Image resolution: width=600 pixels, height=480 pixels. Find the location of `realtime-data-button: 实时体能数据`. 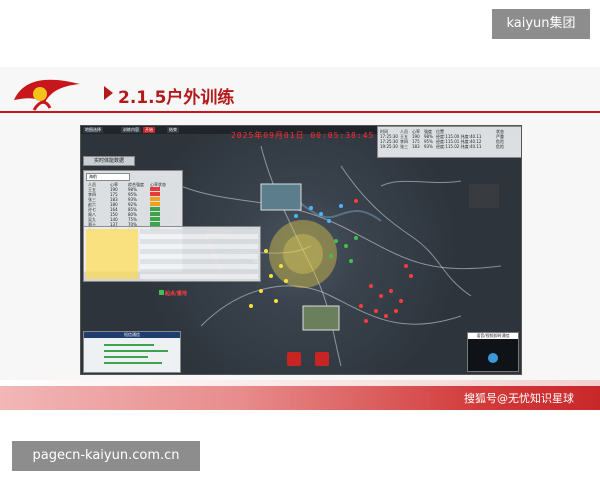

realtime-data-button: 实时体能数据 is located at coordinates (109, 161).